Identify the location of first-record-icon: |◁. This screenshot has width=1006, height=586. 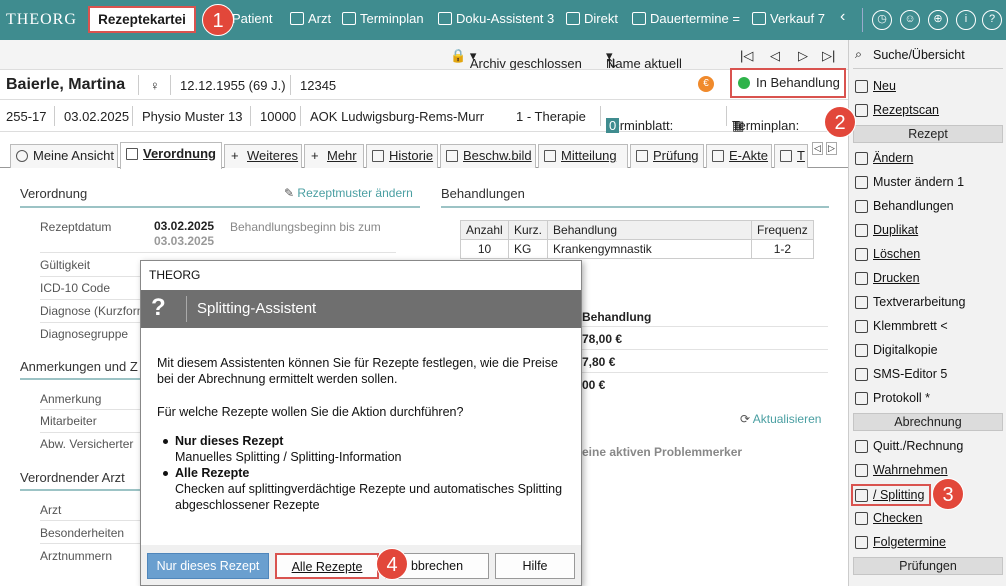
(746, 56).